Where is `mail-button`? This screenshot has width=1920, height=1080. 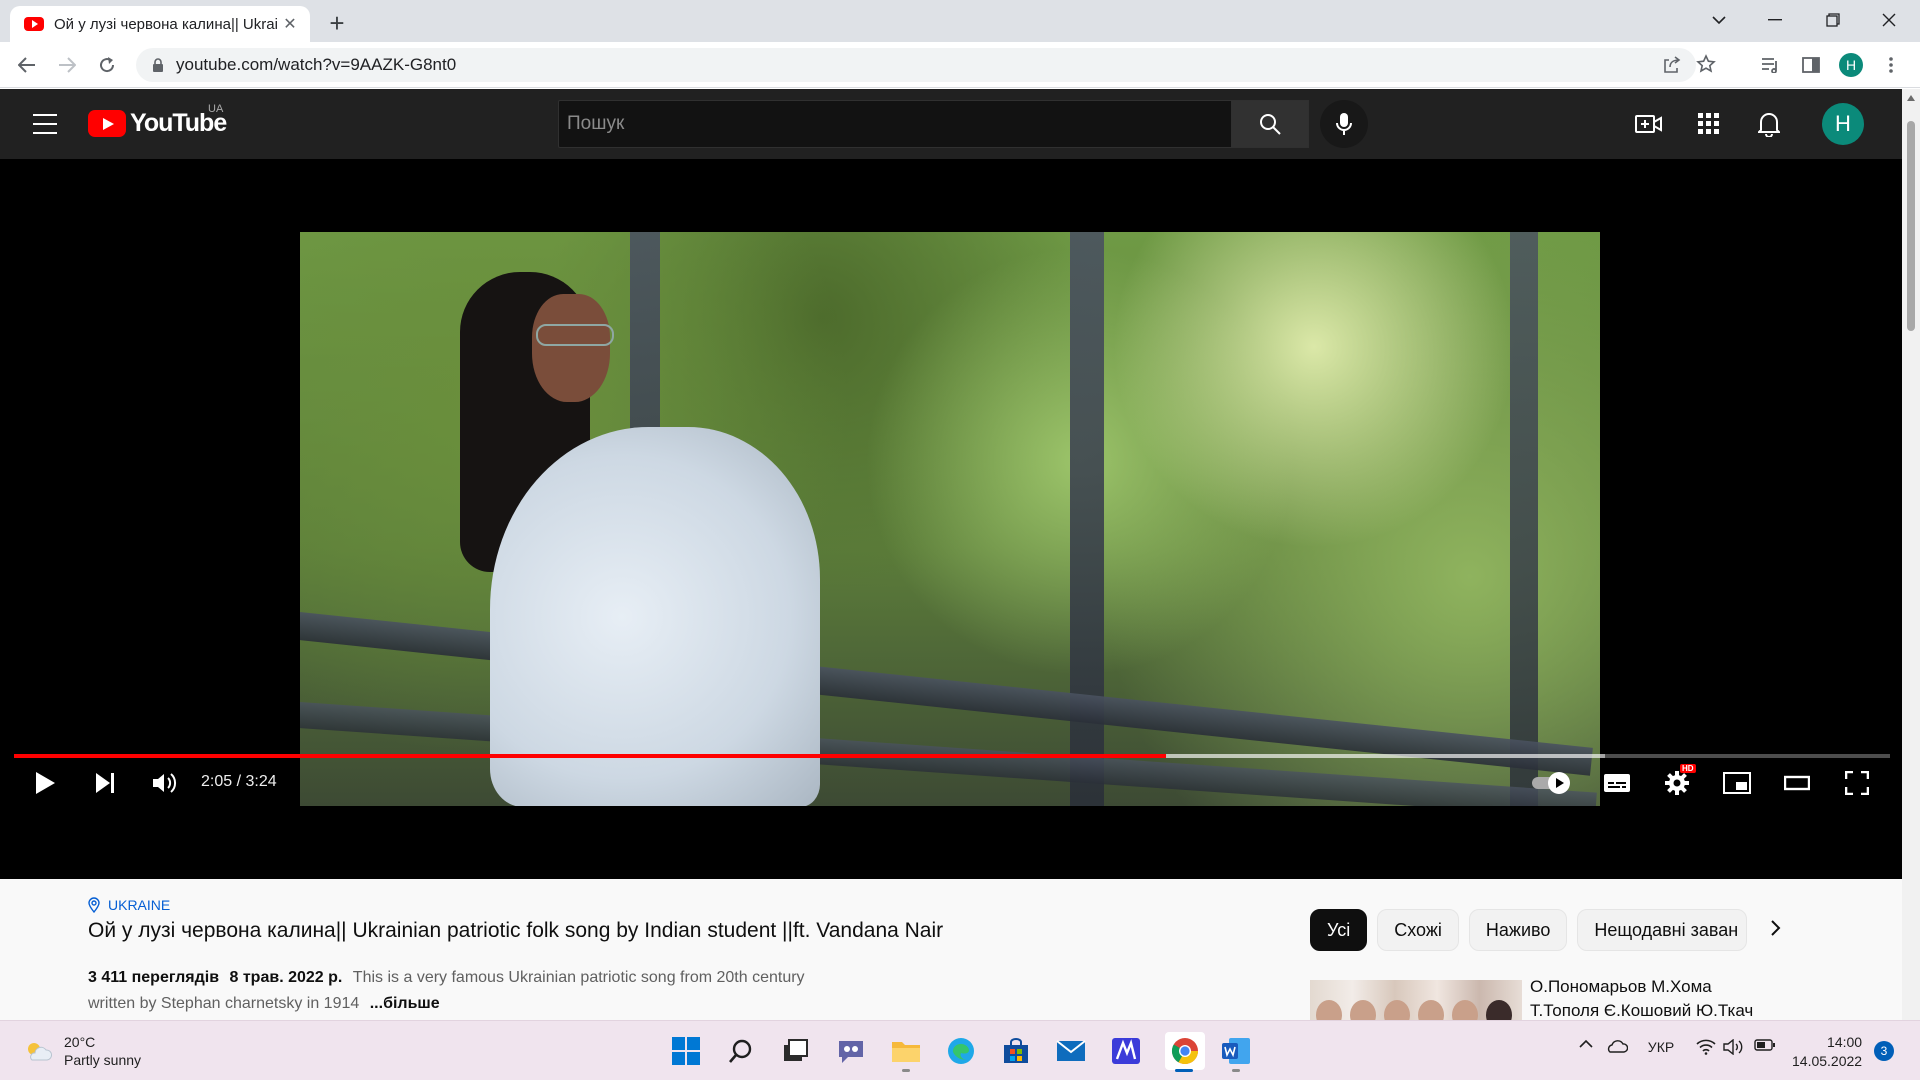 mail-button is located at coordinates (1071, 1051).